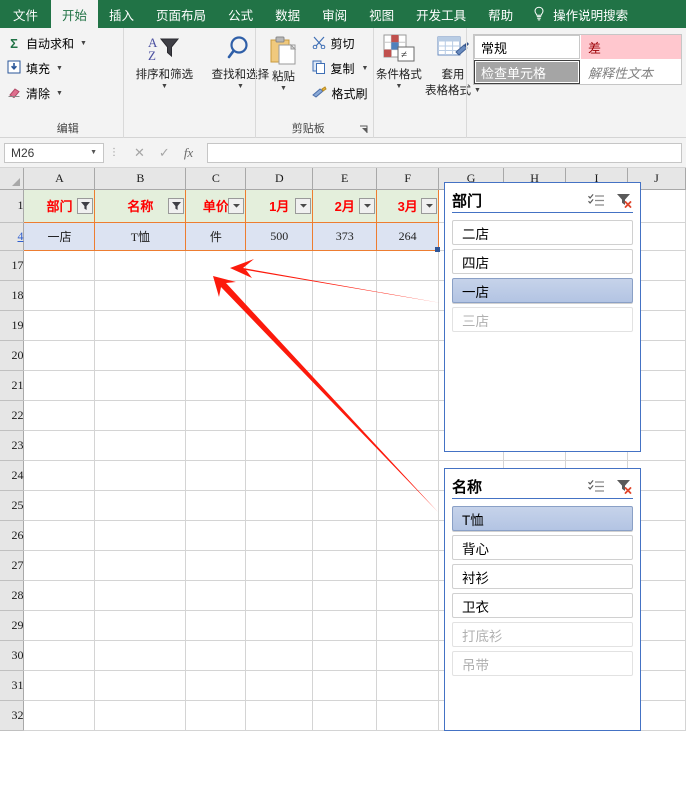 The image size is (686, 793). What do you see at coordinates (12, 625) in the screenshot?
I see `row-header-29: 29` at bounding box center [12, 625].